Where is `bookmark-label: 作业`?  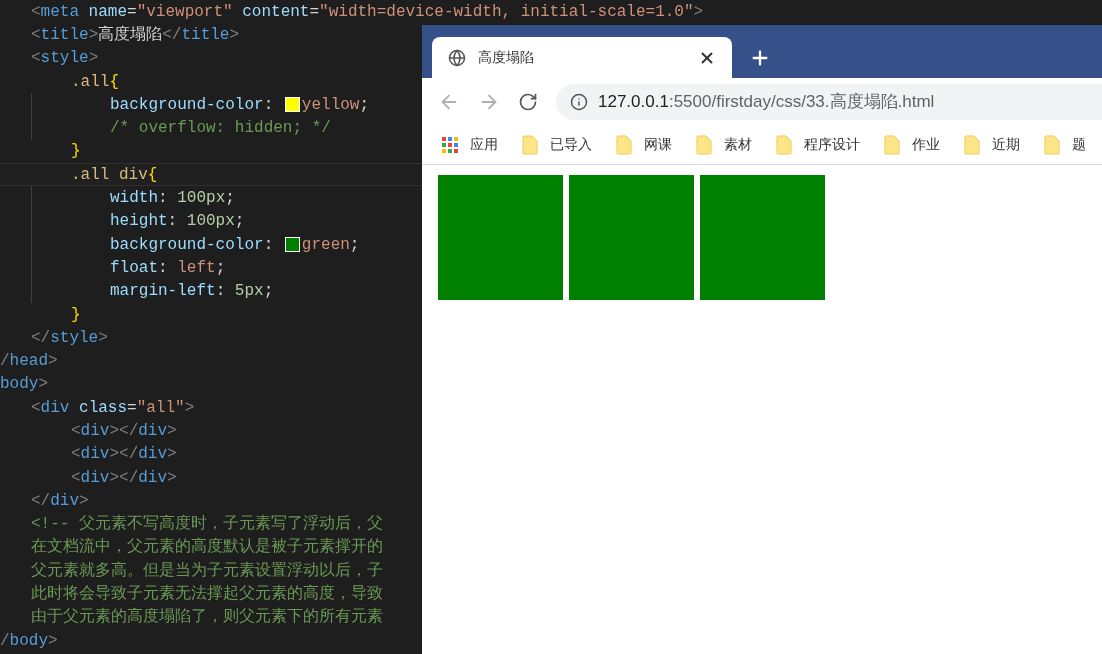 bookmark-label: 作业 is located at coordinates (926, 144).